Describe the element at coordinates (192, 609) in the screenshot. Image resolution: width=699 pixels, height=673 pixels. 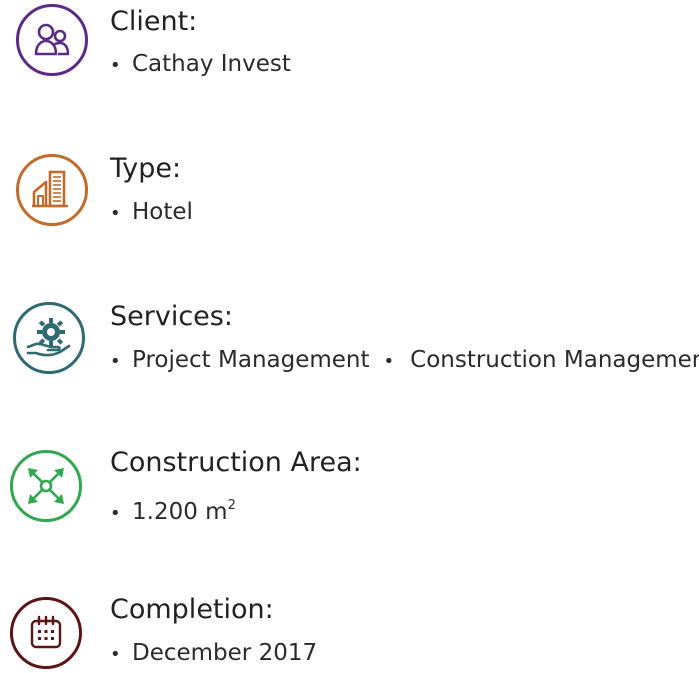
I see `completion-label: Completion:` at that location.